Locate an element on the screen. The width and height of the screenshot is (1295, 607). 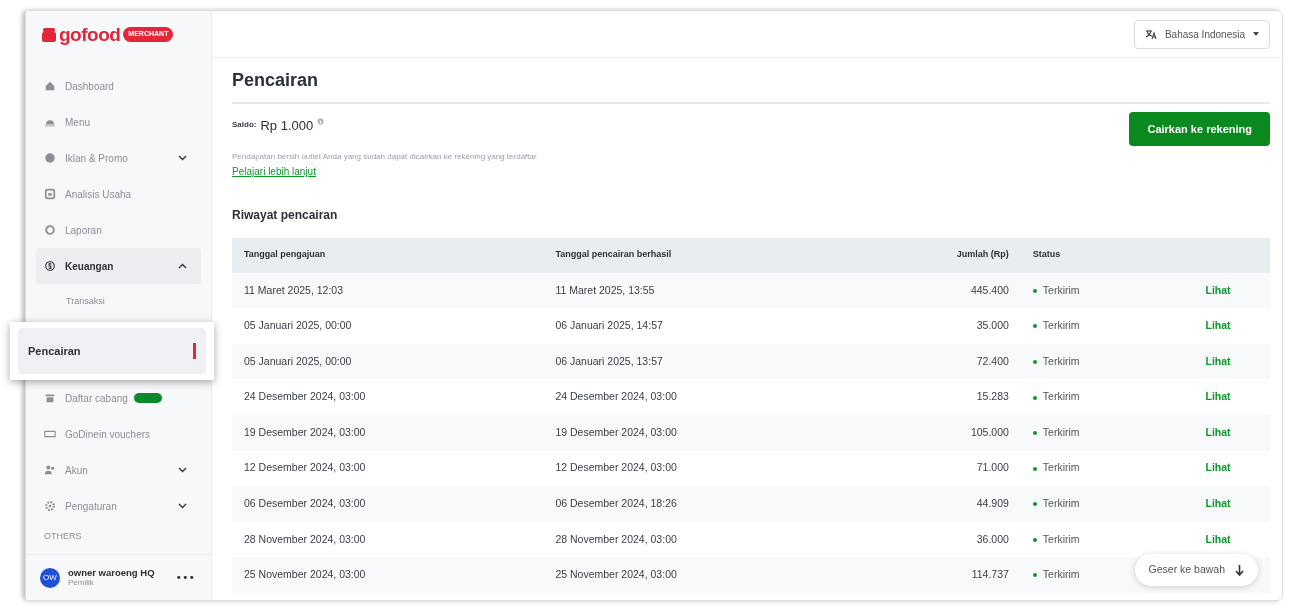
coin-icon is located at coordinates (50, 266).